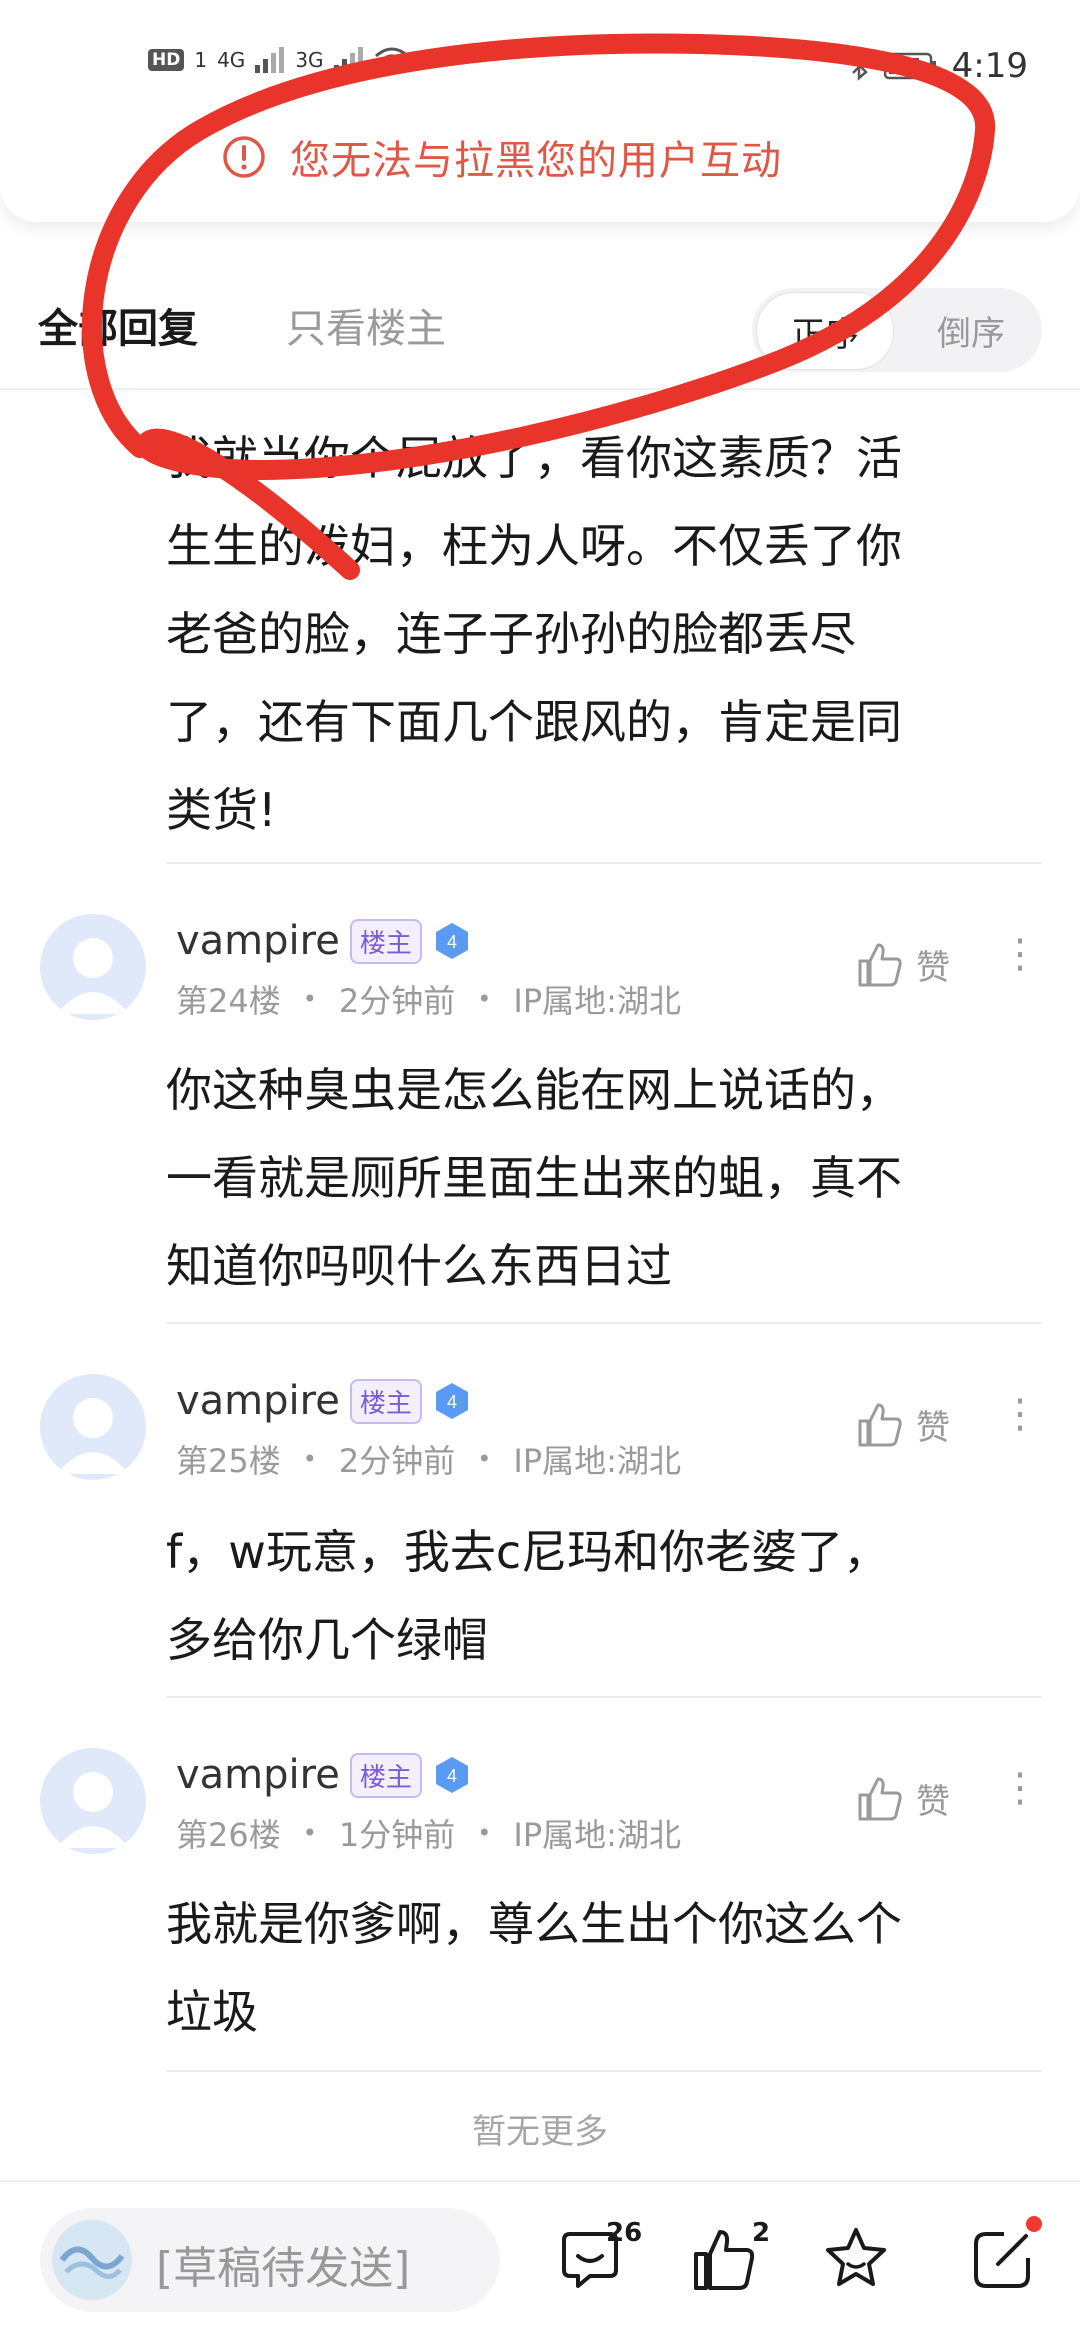 The width and height of the screenshot is (1080, 2342). Describe the element at coordinates (534, 1924) in the screenshot. I see `comment-line: 我就是你爹啊，尊么生出个你这么个` at that location.